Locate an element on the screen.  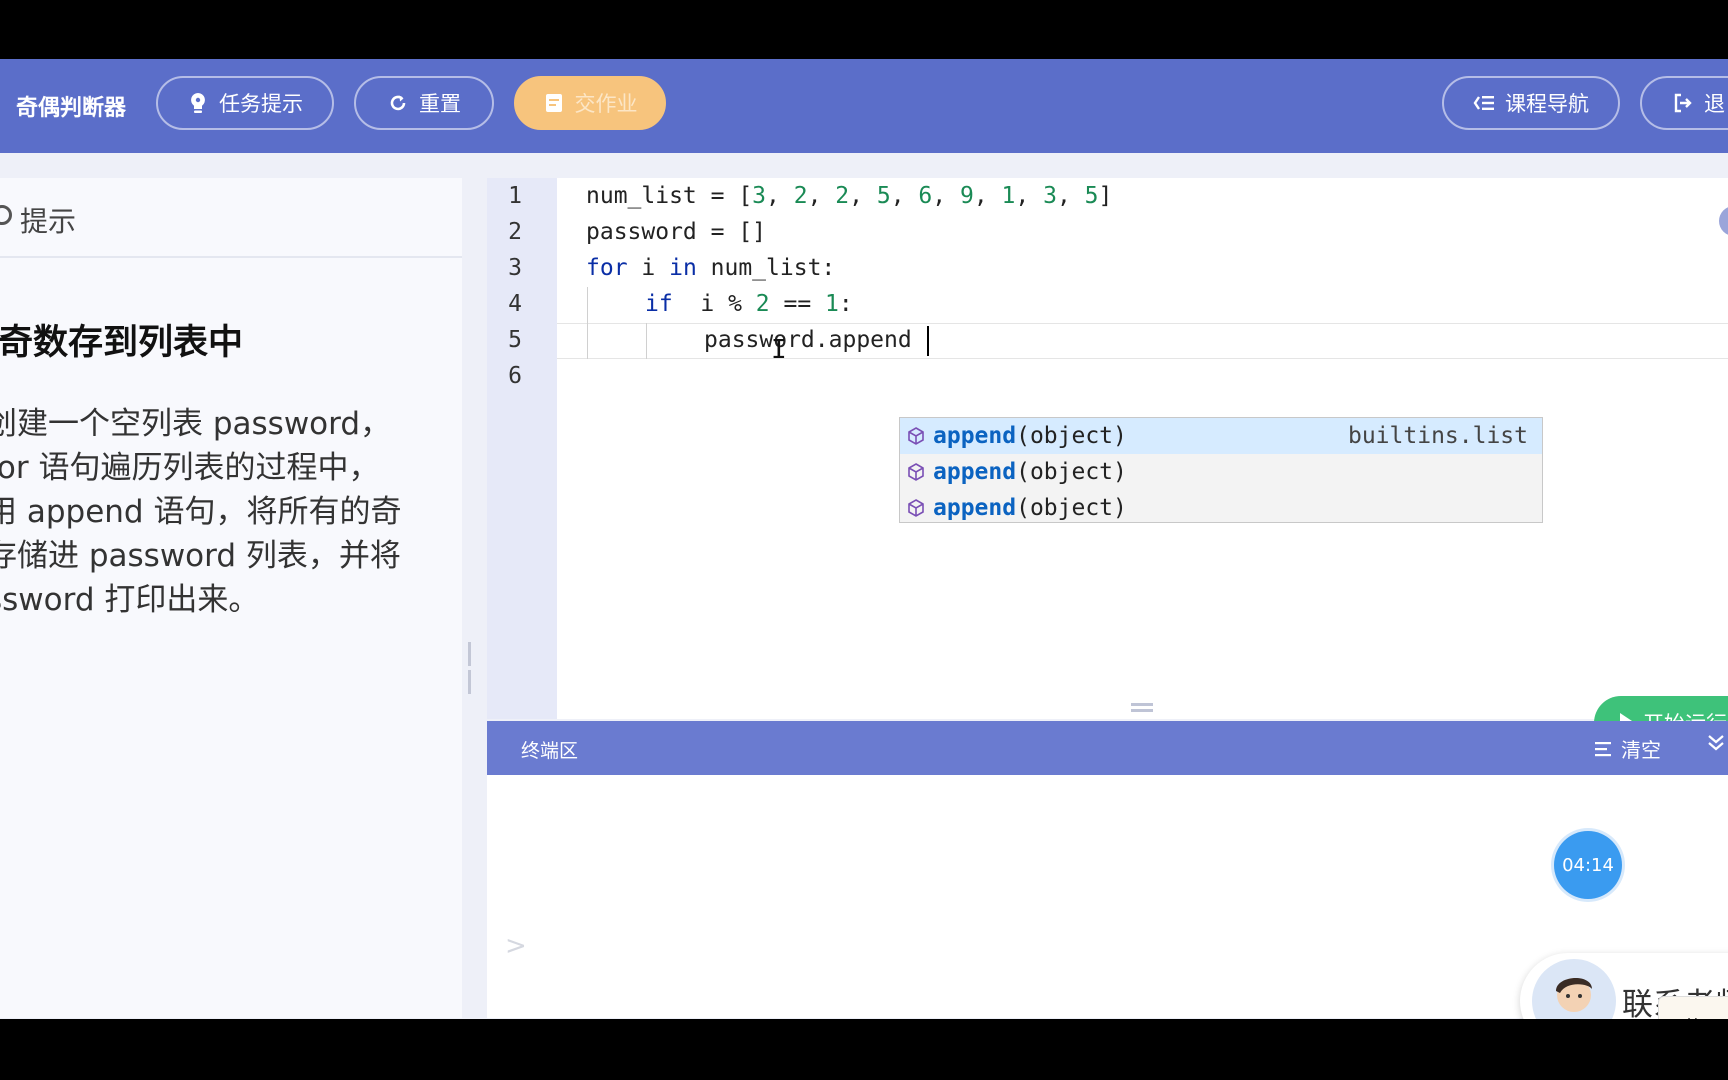
vertical-splitter-handle is located at coordinates (473, 668).